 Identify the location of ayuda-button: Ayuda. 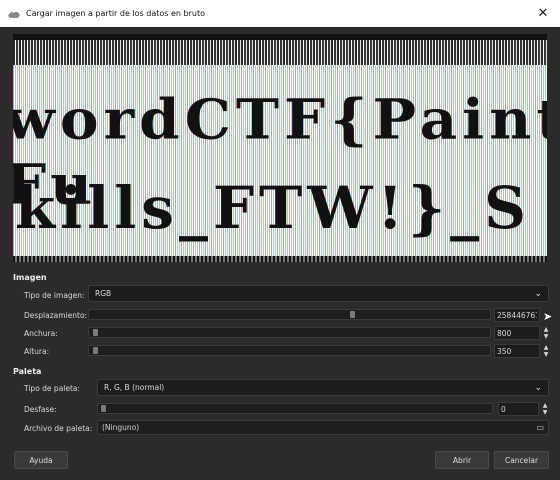
(41, 460).